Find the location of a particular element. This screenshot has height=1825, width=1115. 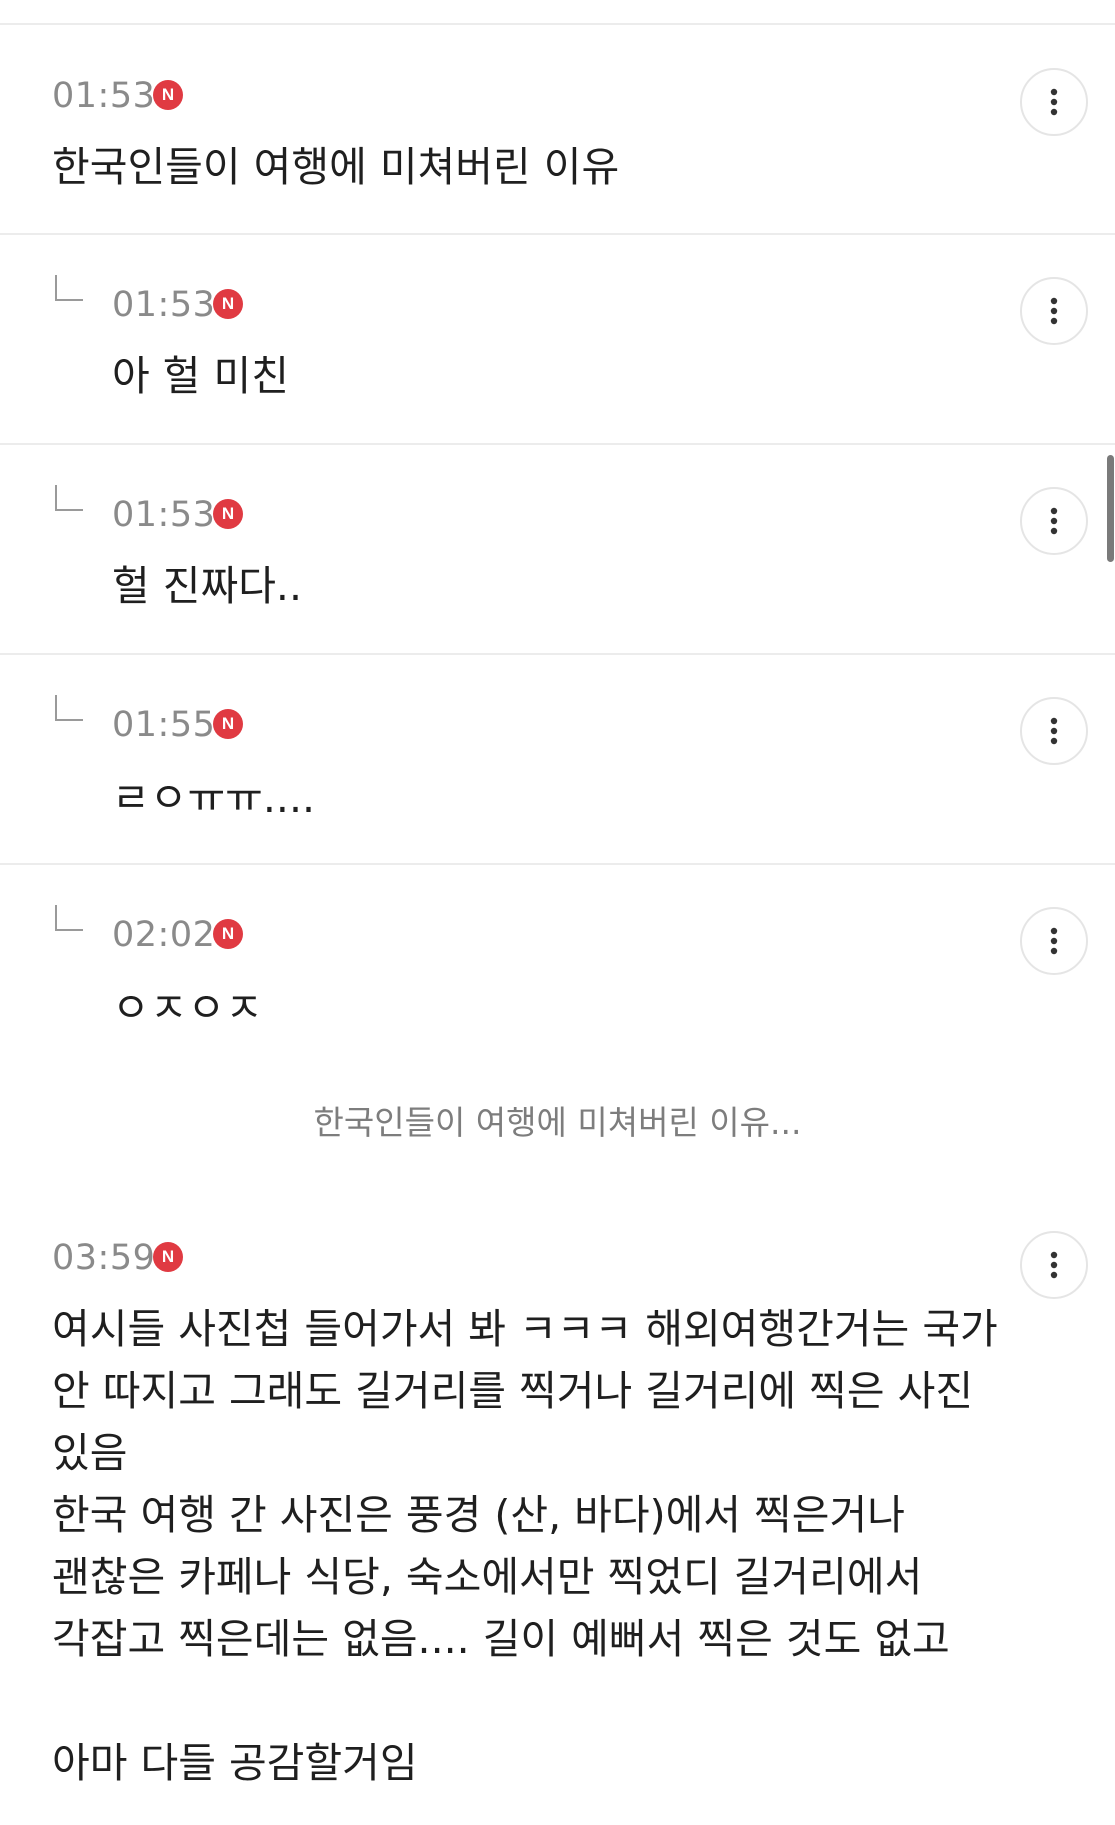

comment-text: 아 헐 미친 is located at coordinates (200, 376).